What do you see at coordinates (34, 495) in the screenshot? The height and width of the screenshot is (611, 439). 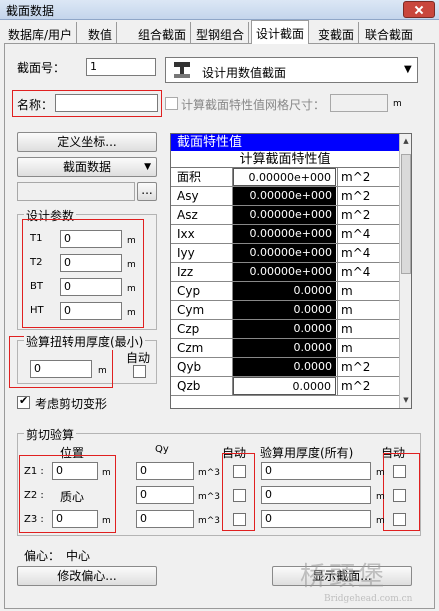 I see `shear-z2-label: Z2 :` at bounding box center [34, 495].